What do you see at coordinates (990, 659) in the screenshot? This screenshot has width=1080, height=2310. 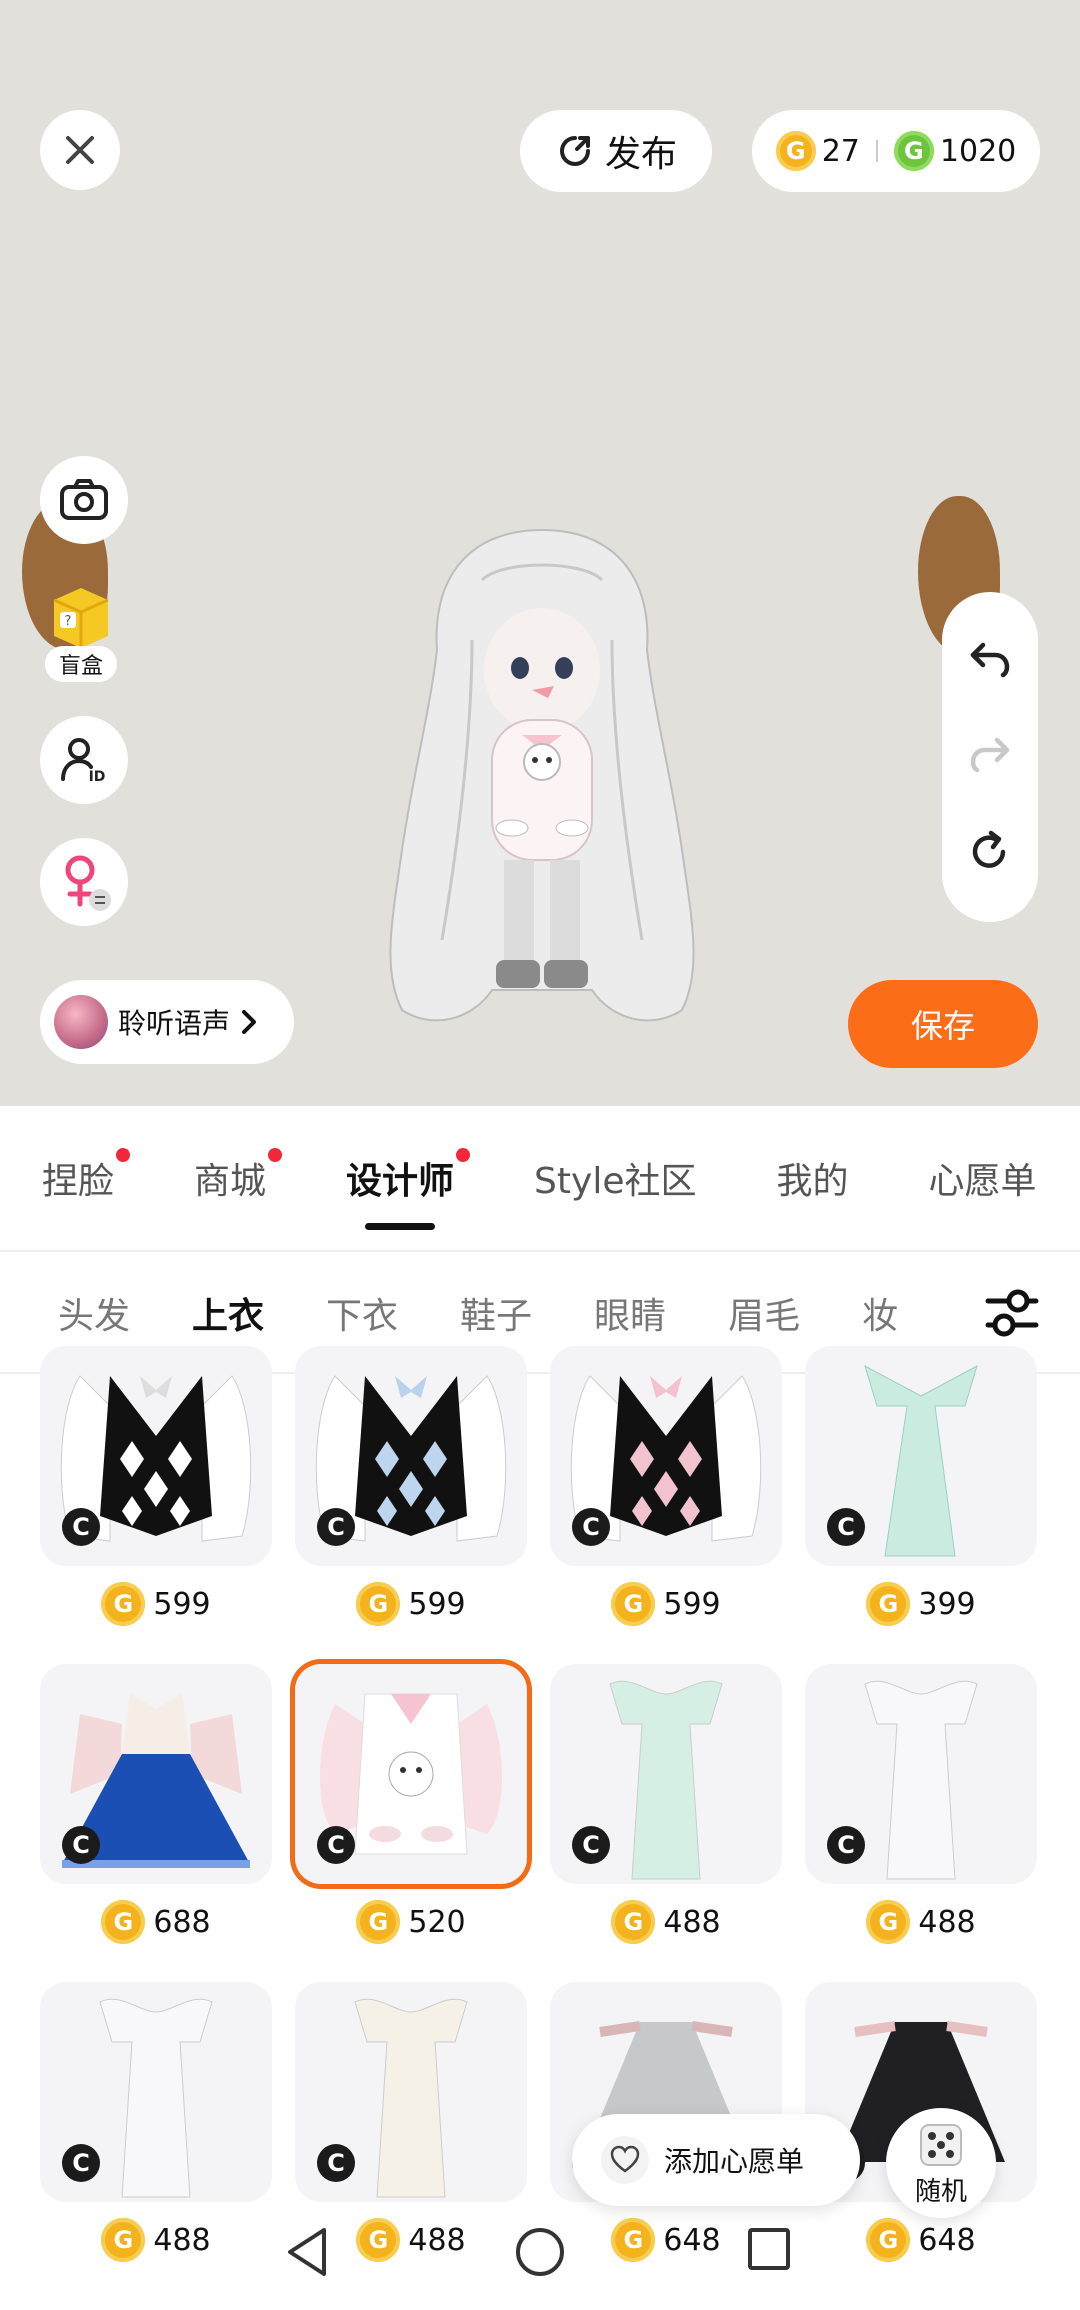 I see `undo-icon` at bounding box center [990, 659].